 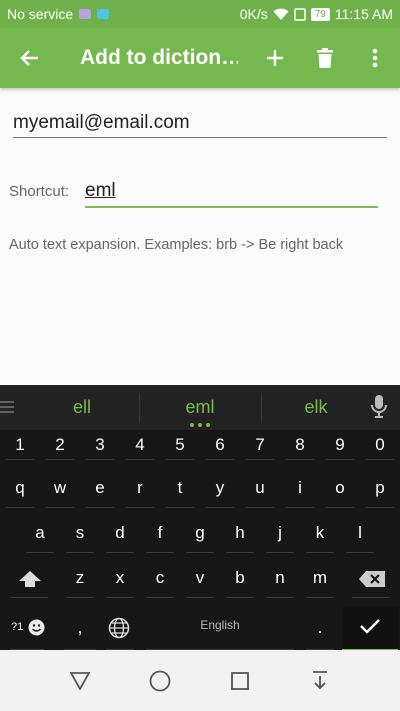 I want to click on key-k: k, so click(x=320, y=534).